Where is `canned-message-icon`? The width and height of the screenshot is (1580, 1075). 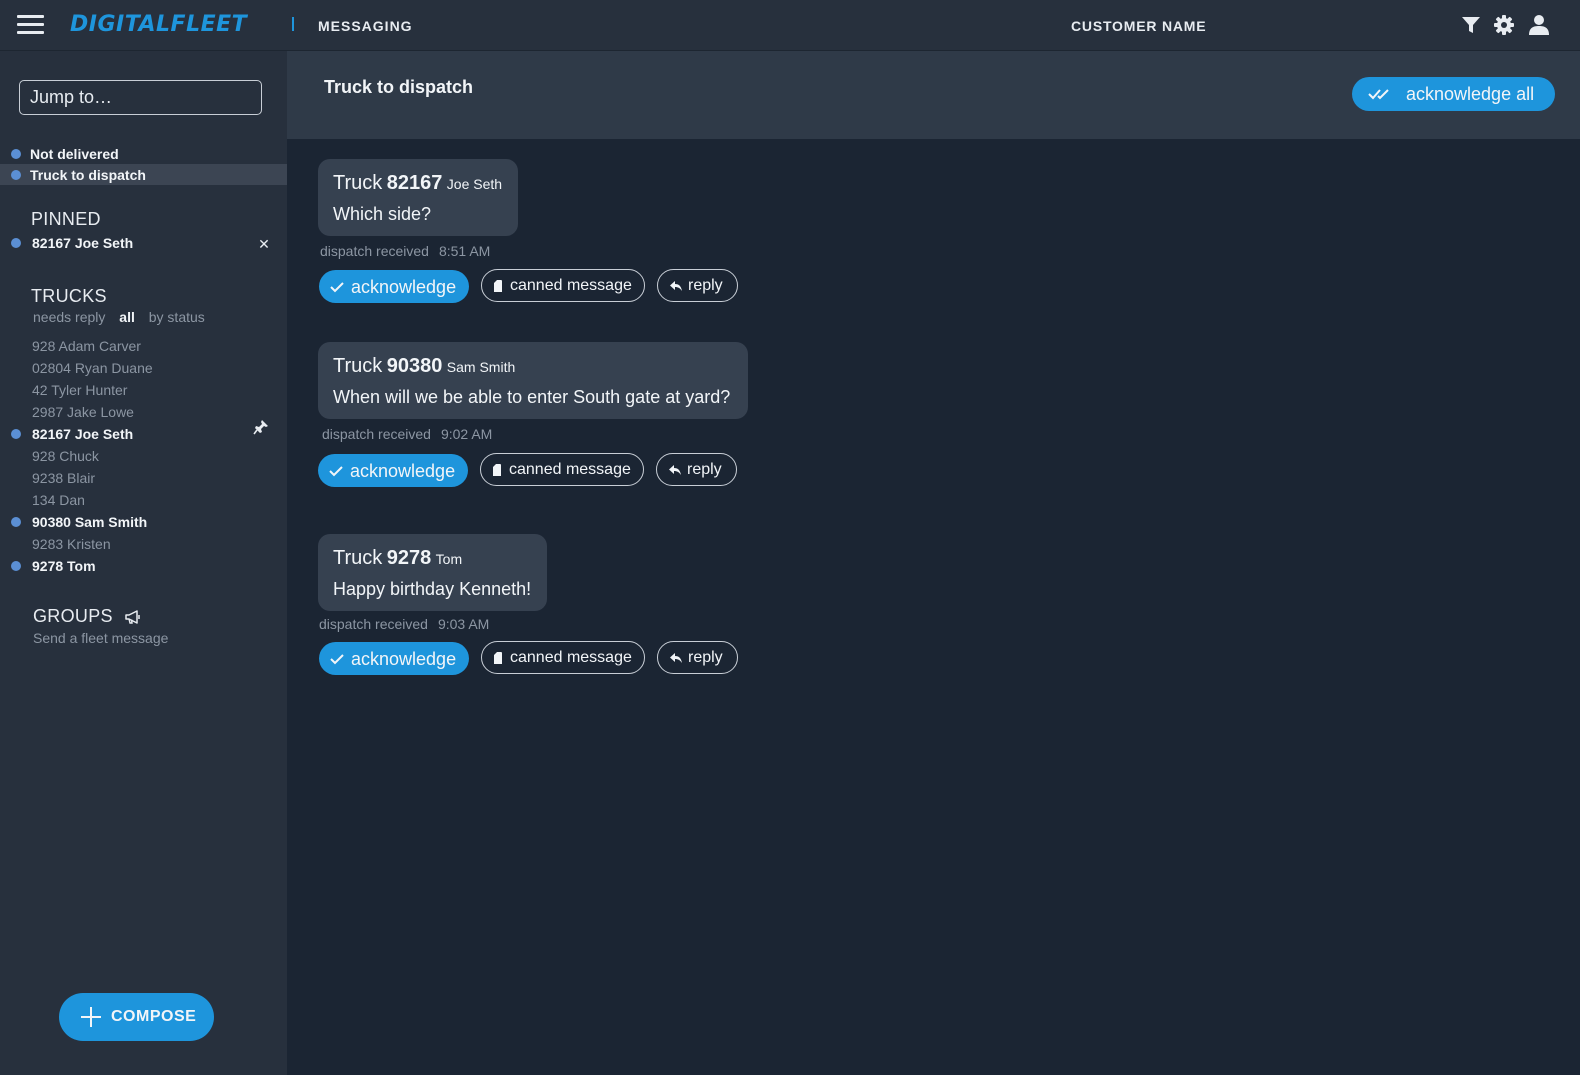 canned-message-icon is located at coordinates (498, 658).